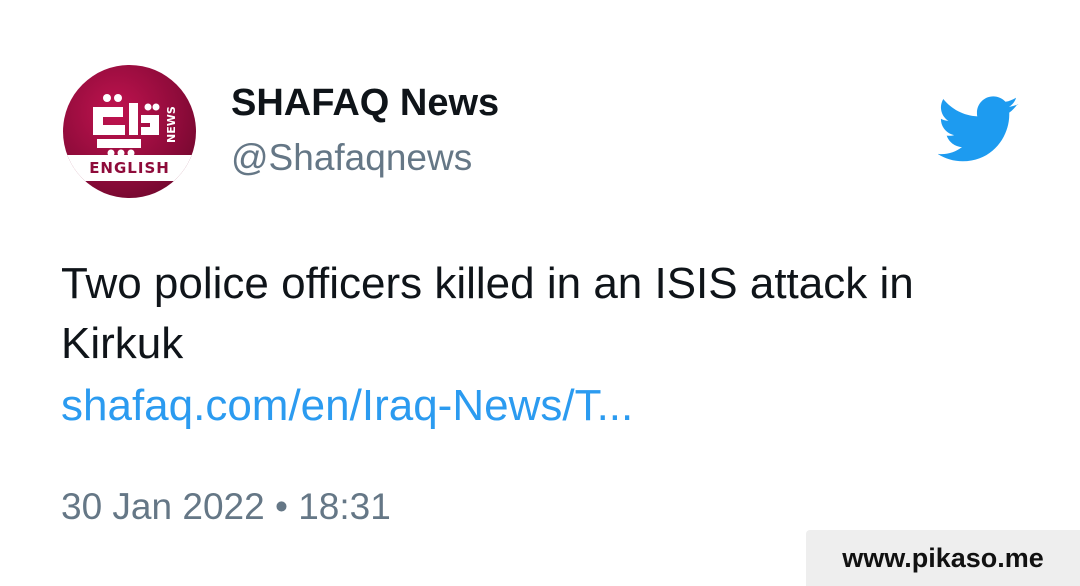 The width and height of the screenshot is (1080, 586). Describe the element at coordinates (979, 130) in the screenshot. I see `twitter-bird-icon` at that location.